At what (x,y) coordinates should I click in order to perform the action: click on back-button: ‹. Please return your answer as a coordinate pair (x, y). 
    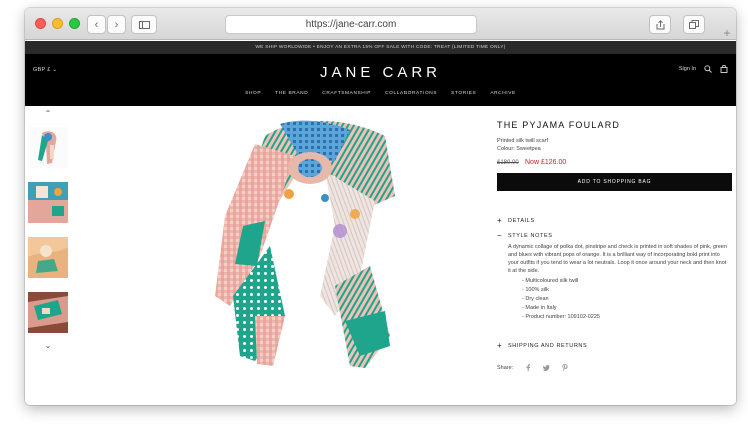
    Looking at the image, I should click on (96, 24).